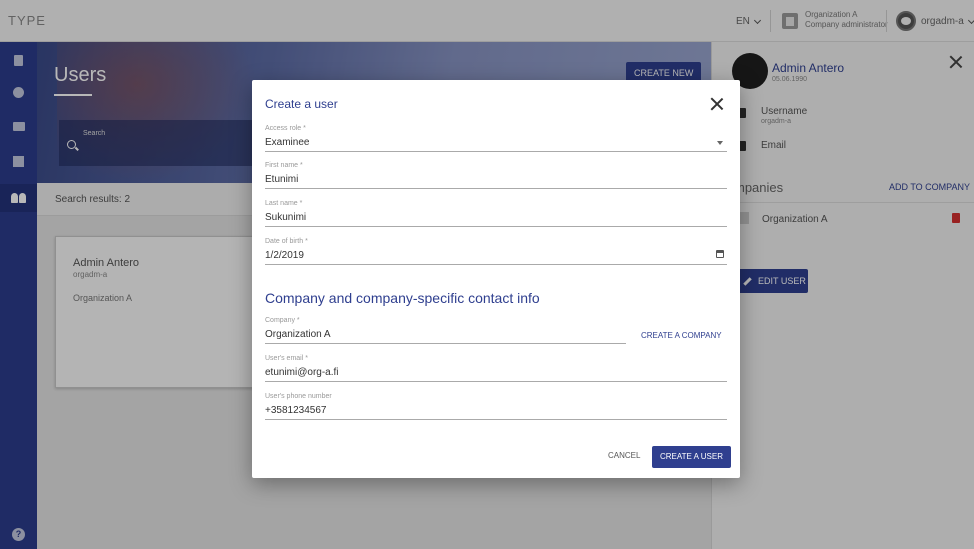 The width and height of the screenshot is (974, 549). What do you see at coordinates (298, 396) in the screenshot?
I see `phone-label: User's phone number` at bounding box center [298, 396].